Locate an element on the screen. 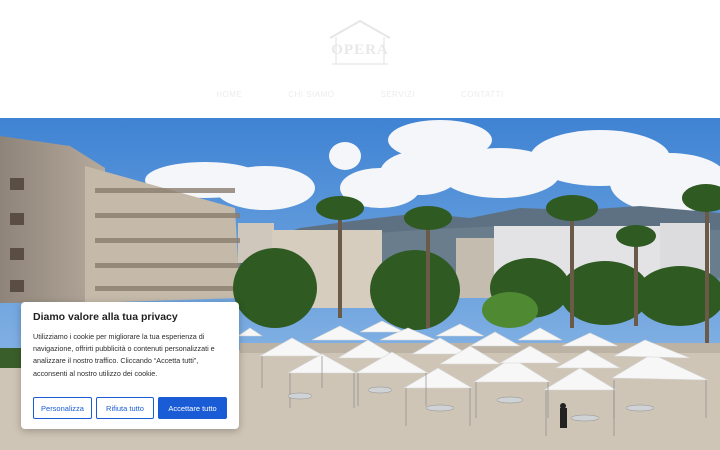 Image resolution: width=720 pixels, height=450 pixels. logo-text: OPERA is located at coordinates (360, 50).